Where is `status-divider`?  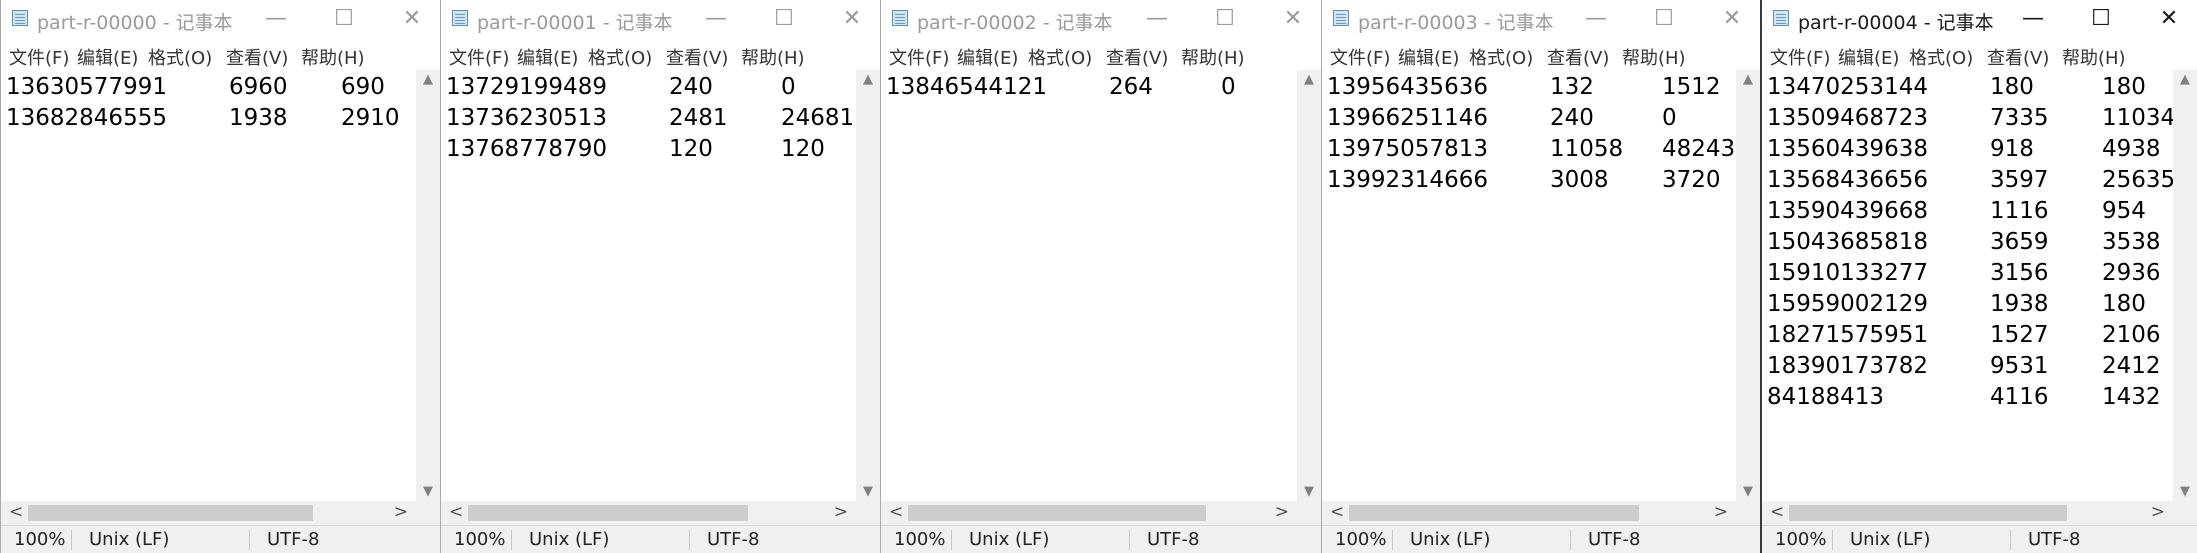
status-divider is located at coordinates (511, 540).